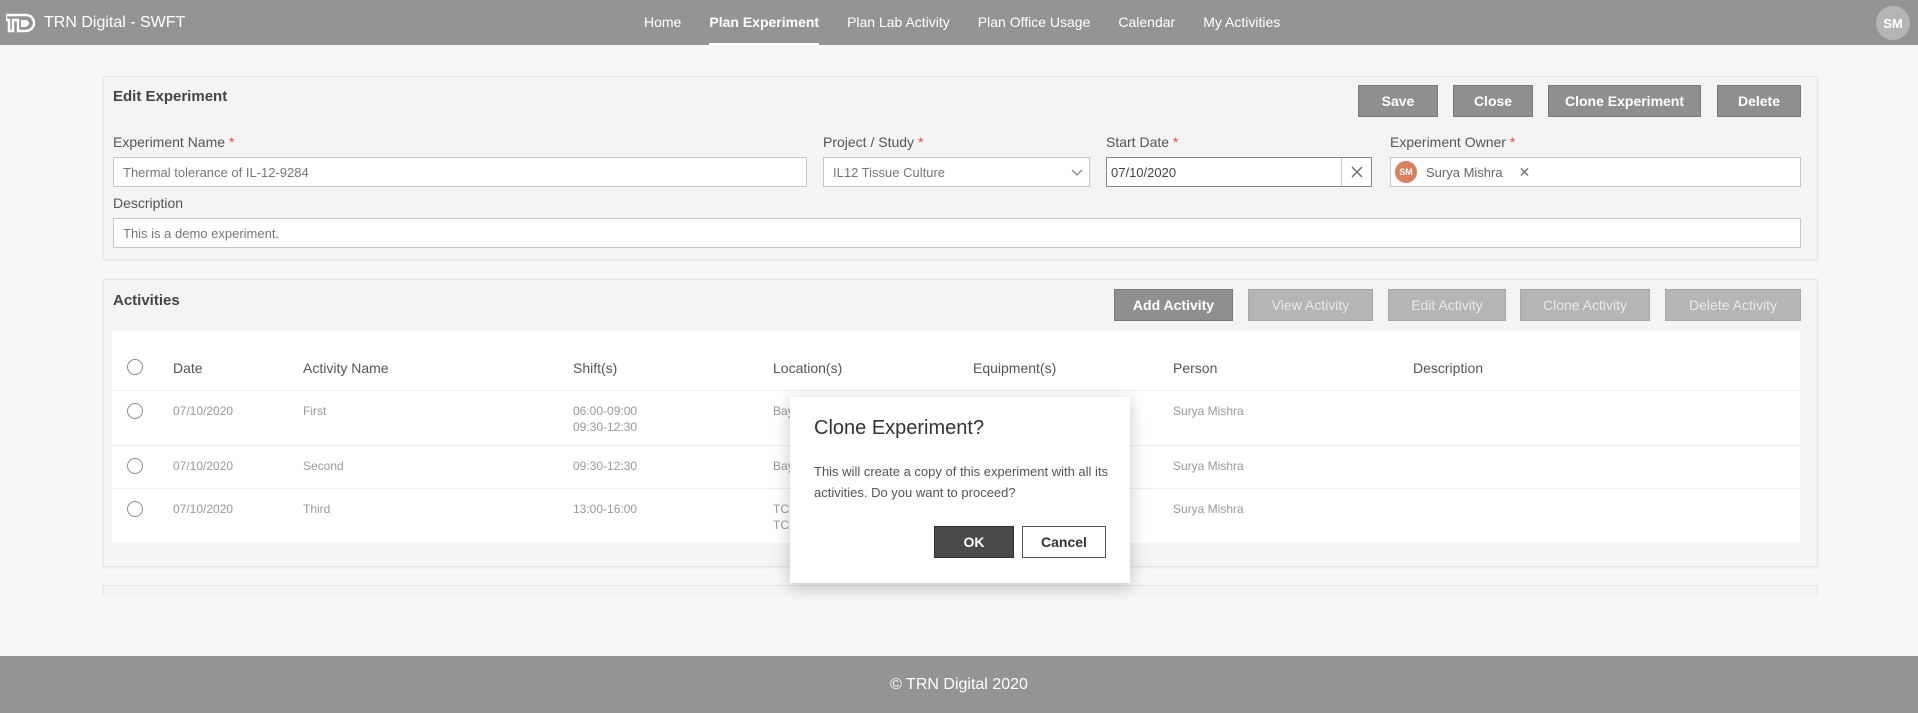 Image resolution: width=1918 pixels, height=713 pixels. What do you see at coordinates (1034, 22) in the screenshot?
I see `nav-plan-office-usage: Plan Office Usage` at bounding box center [1034, 22].